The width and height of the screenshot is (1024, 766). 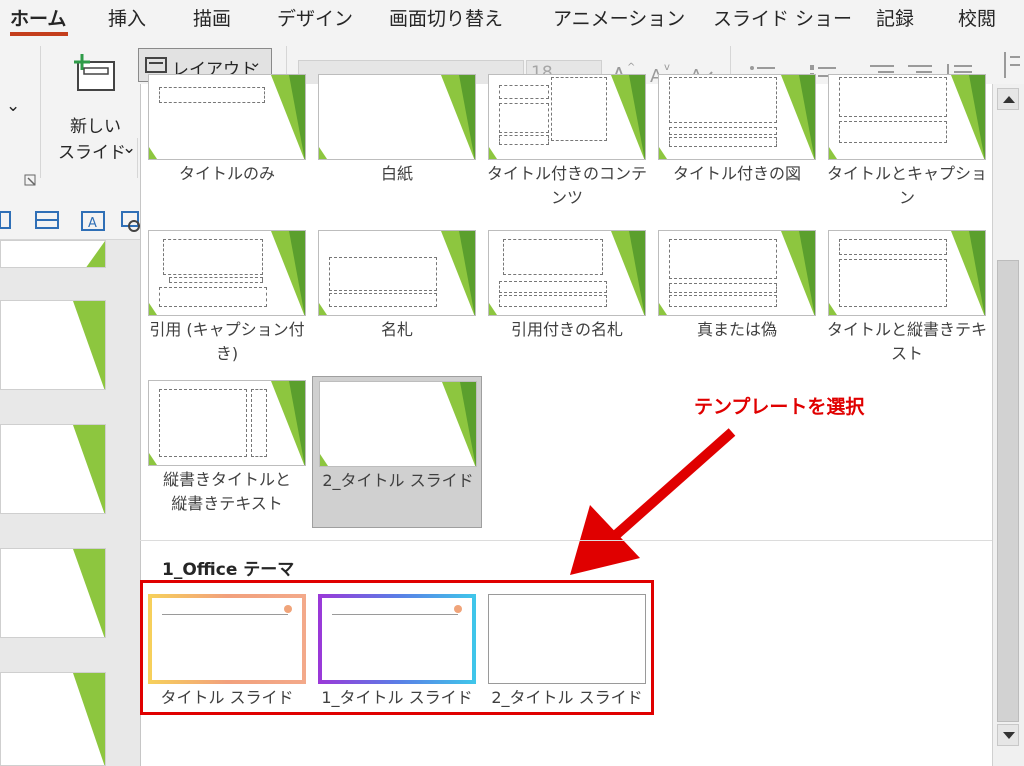 I want to click on tab-record: 記録, so click(x=895, y=17).